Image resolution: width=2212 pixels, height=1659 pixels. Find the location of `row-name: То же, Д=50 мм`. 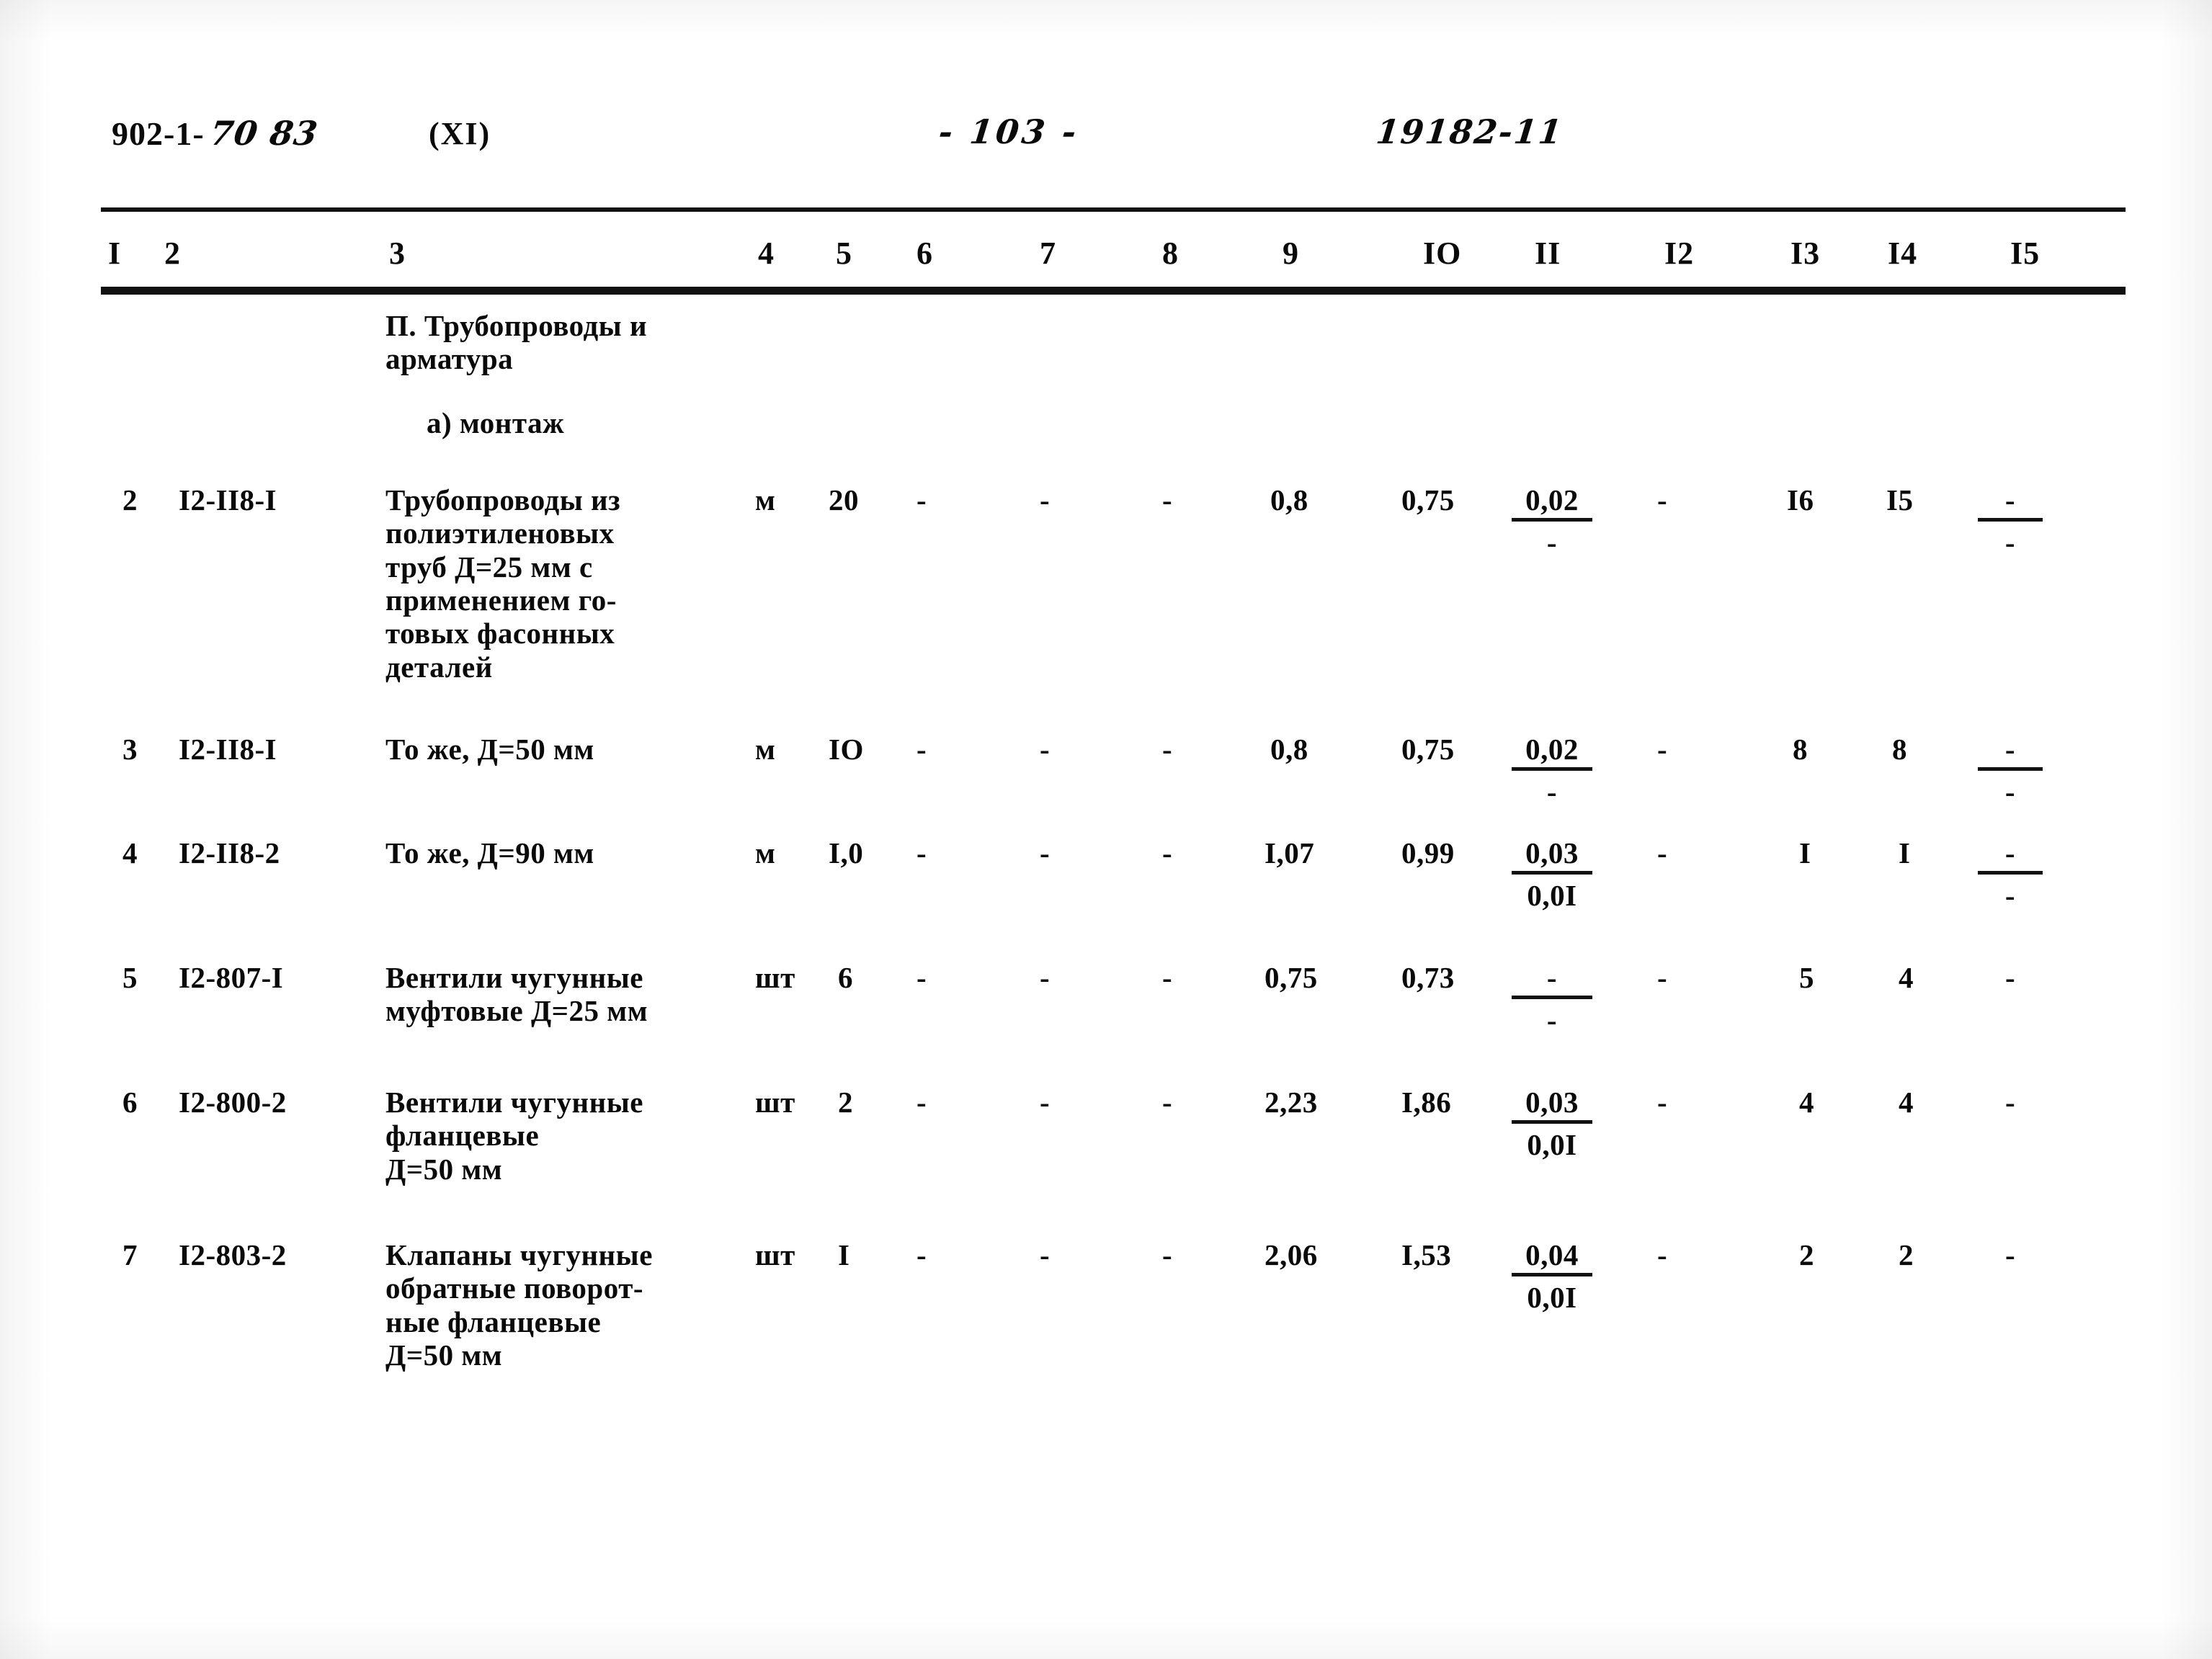

row-name: То же, Д=50 мм is located at coordinates (490, 749).